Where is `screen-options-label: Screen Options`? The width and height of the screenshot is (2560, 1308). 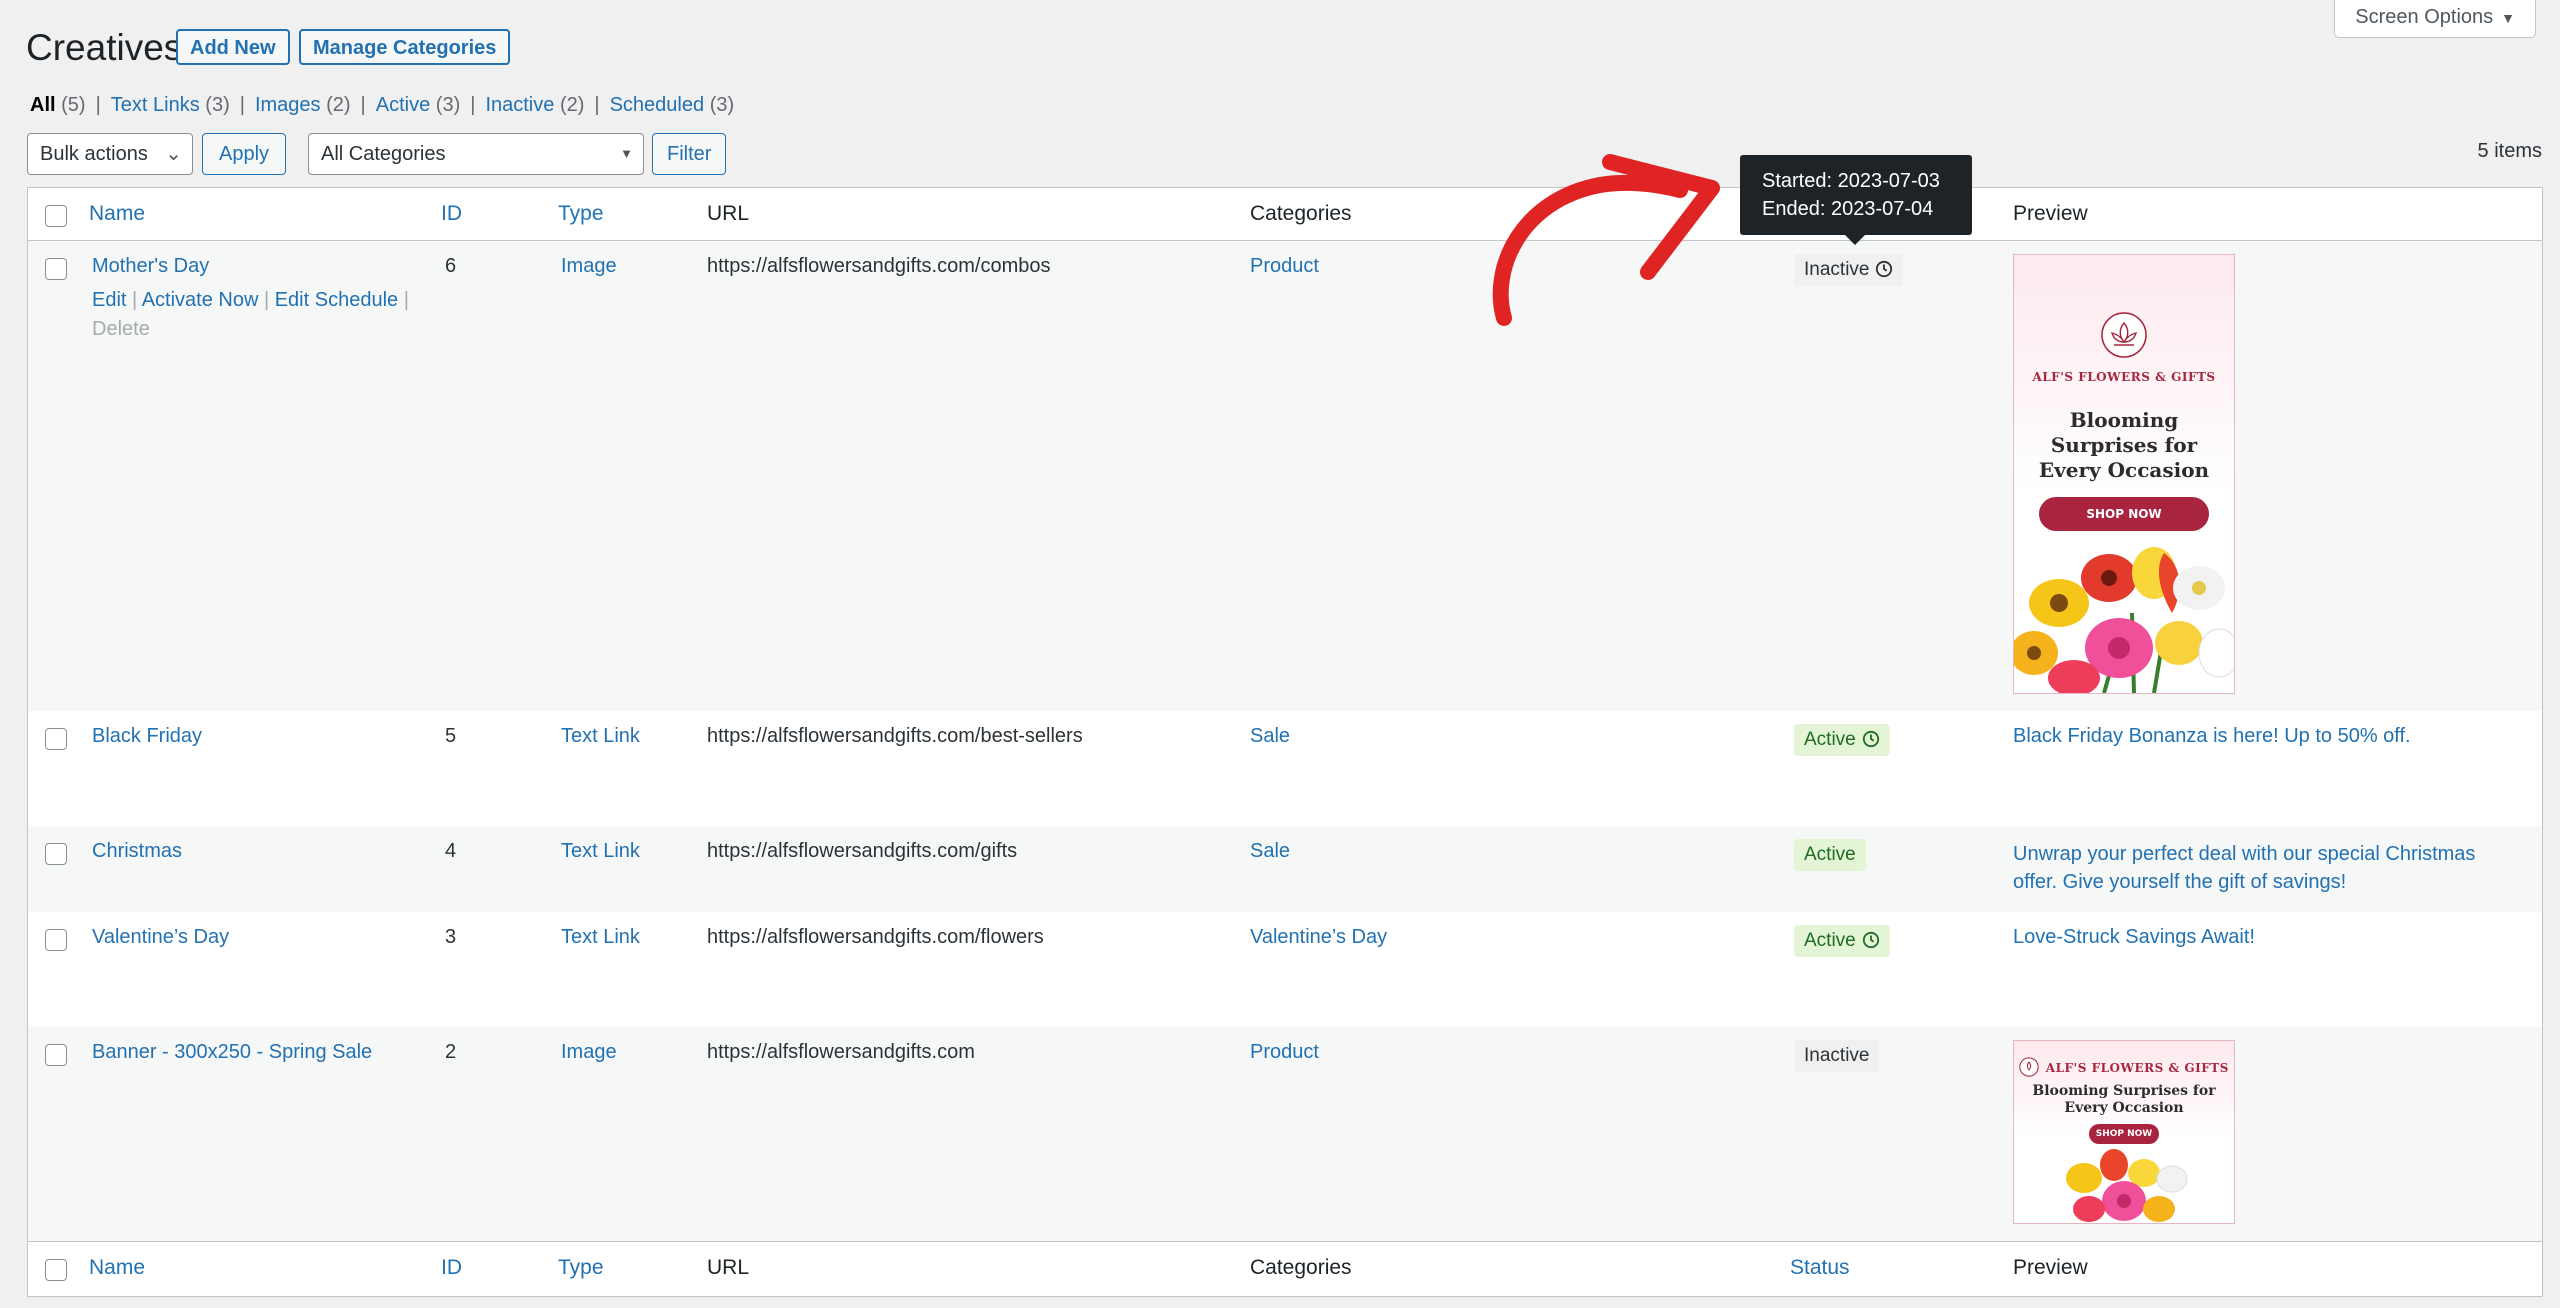 screen-options-label: Screen Options is located at coordinates (2424, 17).